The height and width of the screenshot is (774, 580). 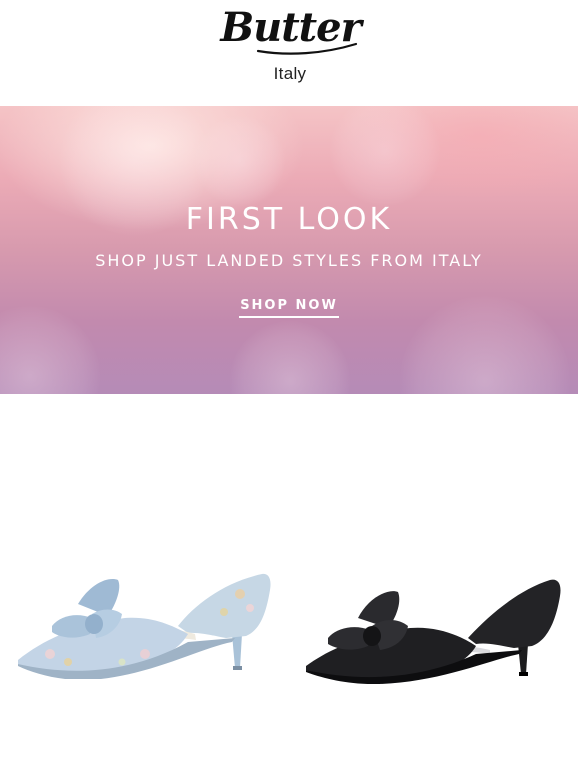 I want to click on shop-now-link: SHOP NOW, so click(x=289, y=308).